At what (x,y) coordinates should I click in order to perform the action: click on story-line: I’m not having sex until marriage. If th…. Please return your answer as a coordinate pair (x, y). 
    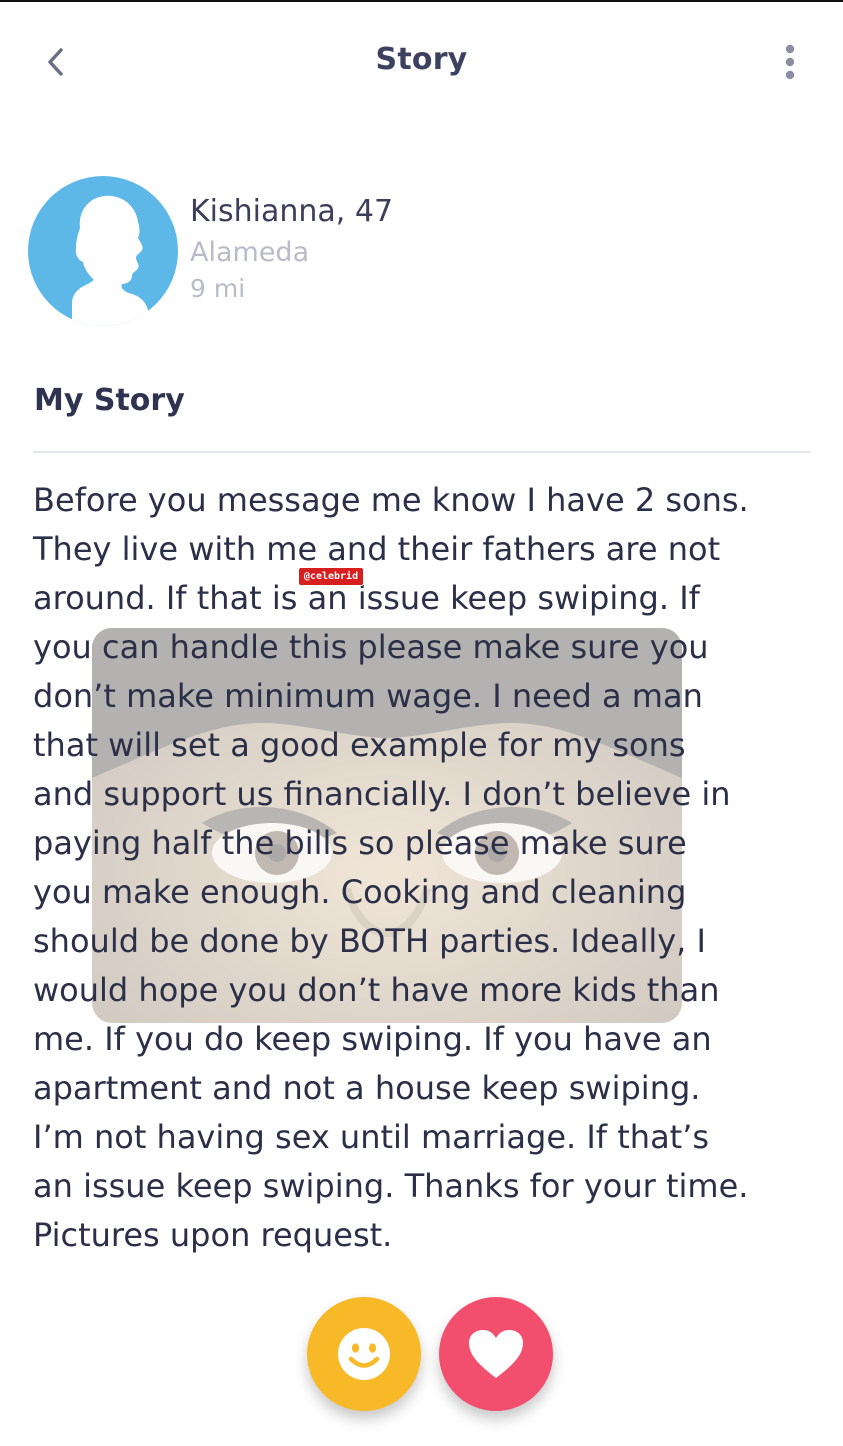
    Looking at the image, I should click on (371, 1137).